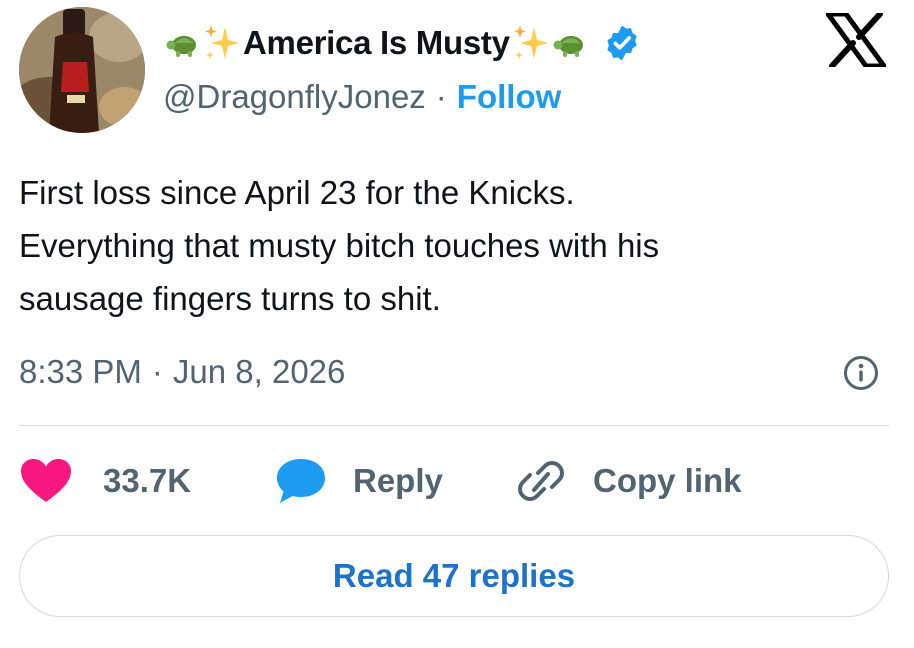  I want to click on tweet-date: Jun 8, 2026, so click(259, 371).